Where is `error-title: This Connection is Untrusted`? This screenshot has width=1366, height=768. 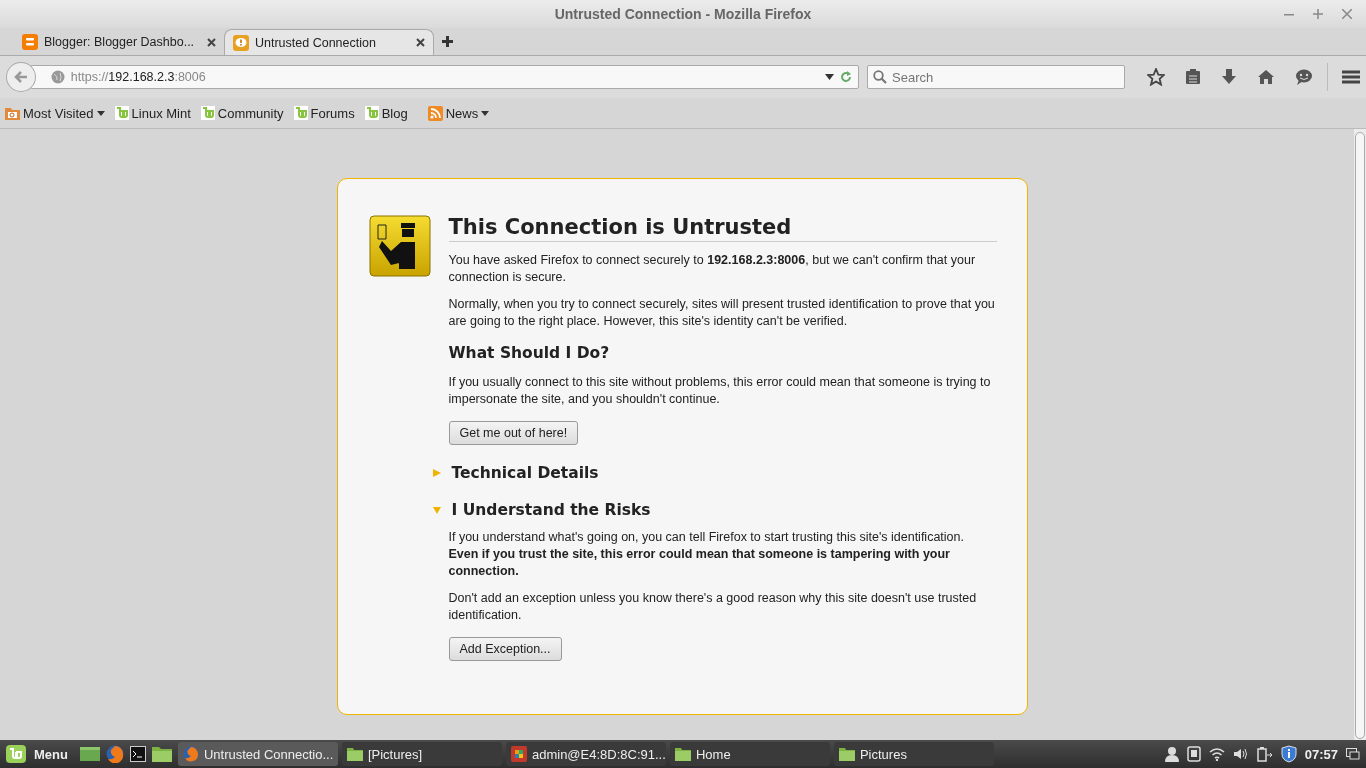 error-title: This Connection is Untrusted is located at coordinates (722, 228).